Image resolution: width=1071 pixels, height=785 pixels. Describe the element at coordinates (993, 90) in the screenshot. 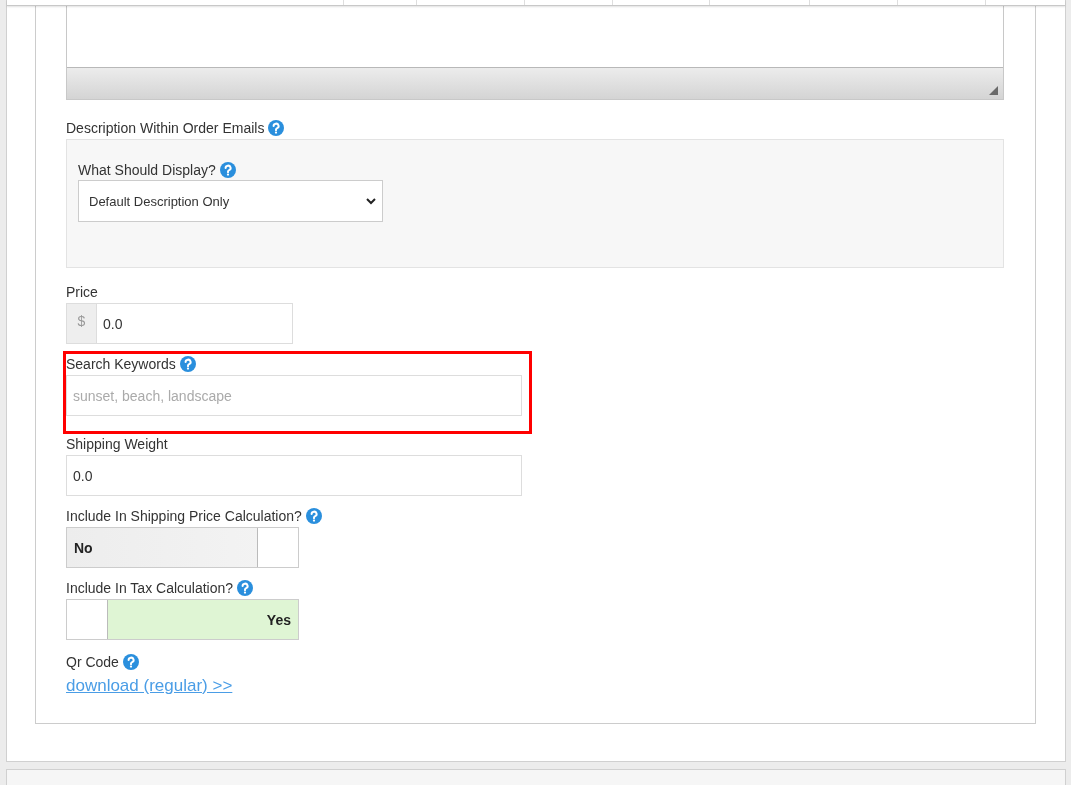

I see `resize-grip-icon` at that location.